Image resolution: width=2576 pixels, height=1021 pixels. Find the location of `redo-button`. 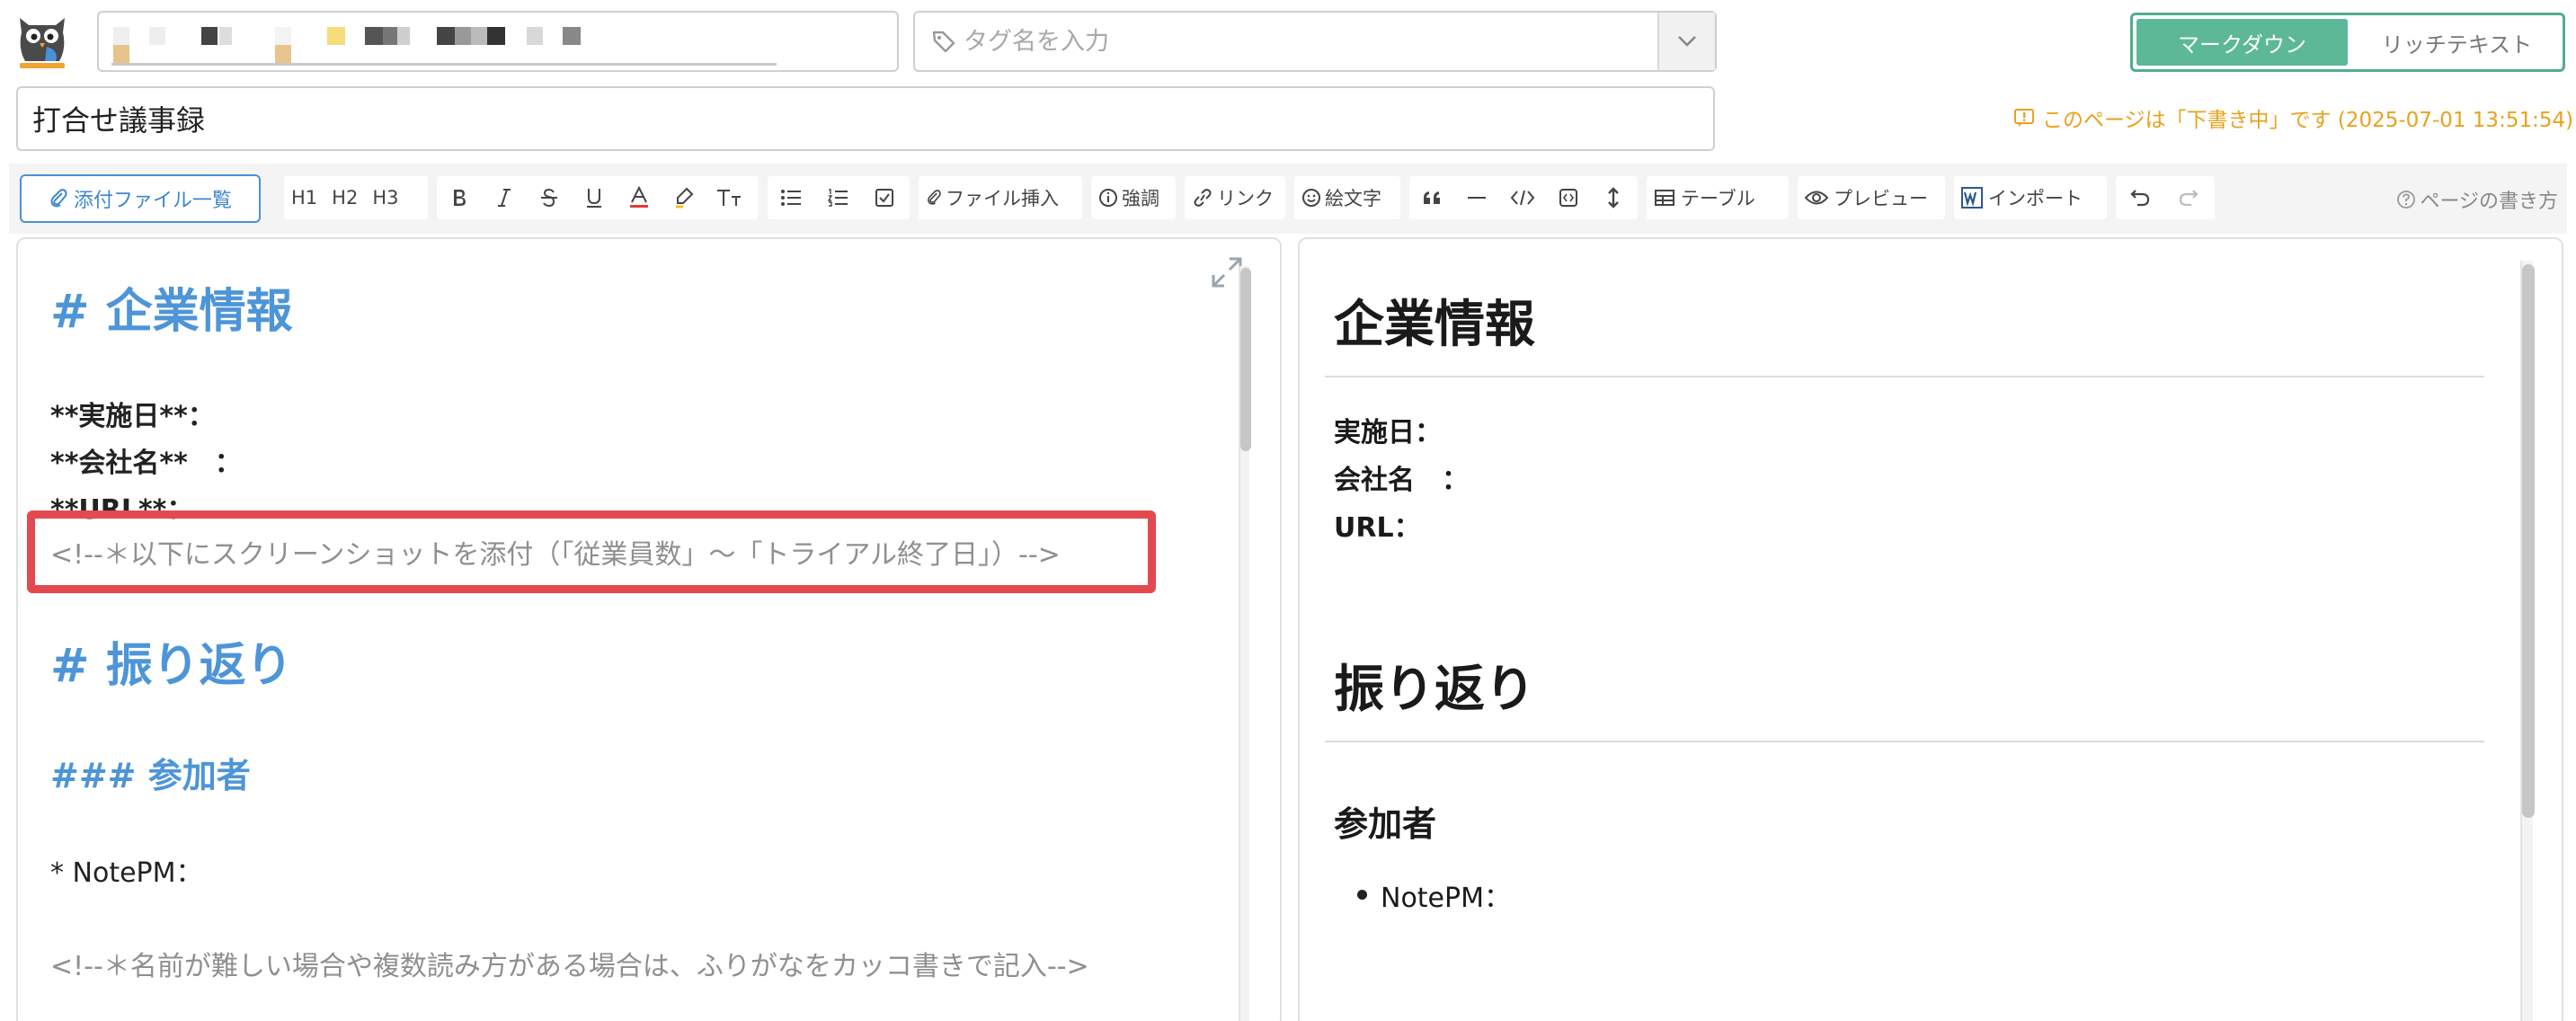

redo-button is located at coordinates (2188, 197).